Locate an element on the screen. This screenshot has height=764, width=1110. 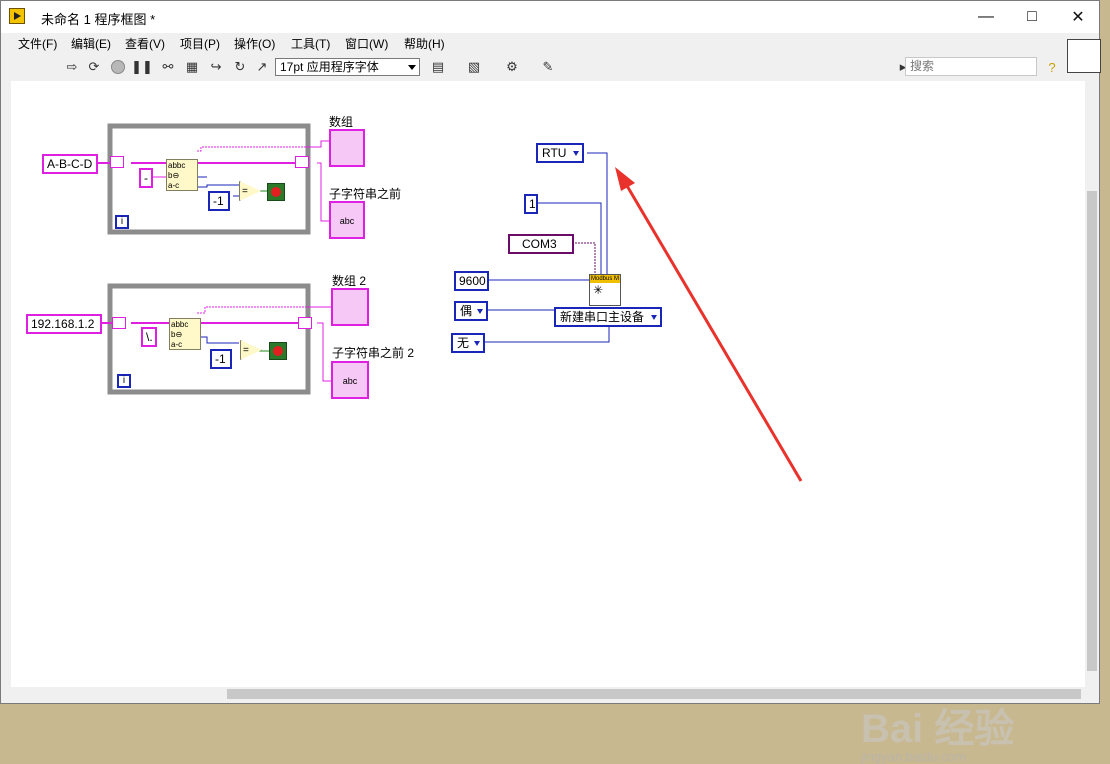
iteration-terminal-2: i is located at coordinates (124, 381).